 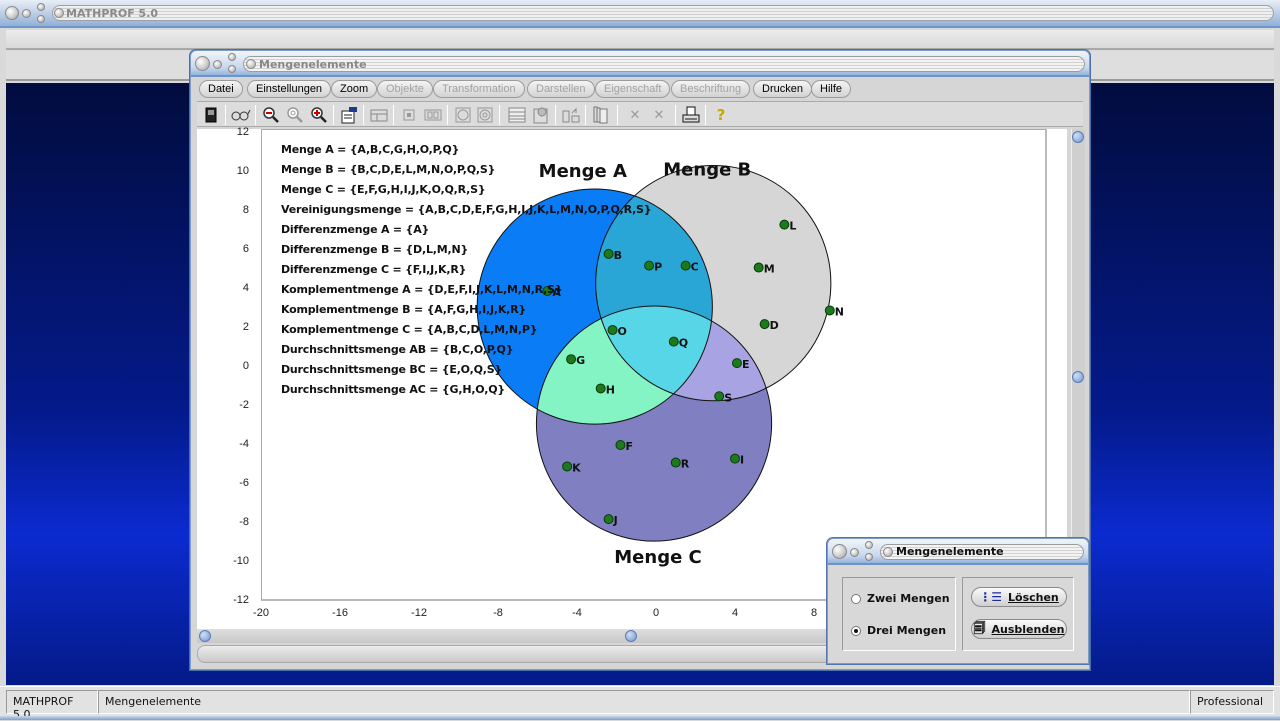 What do you see at coordinates (571, 115) in the screenshot?
I see `export-icon` at bounding box center [571, 115].